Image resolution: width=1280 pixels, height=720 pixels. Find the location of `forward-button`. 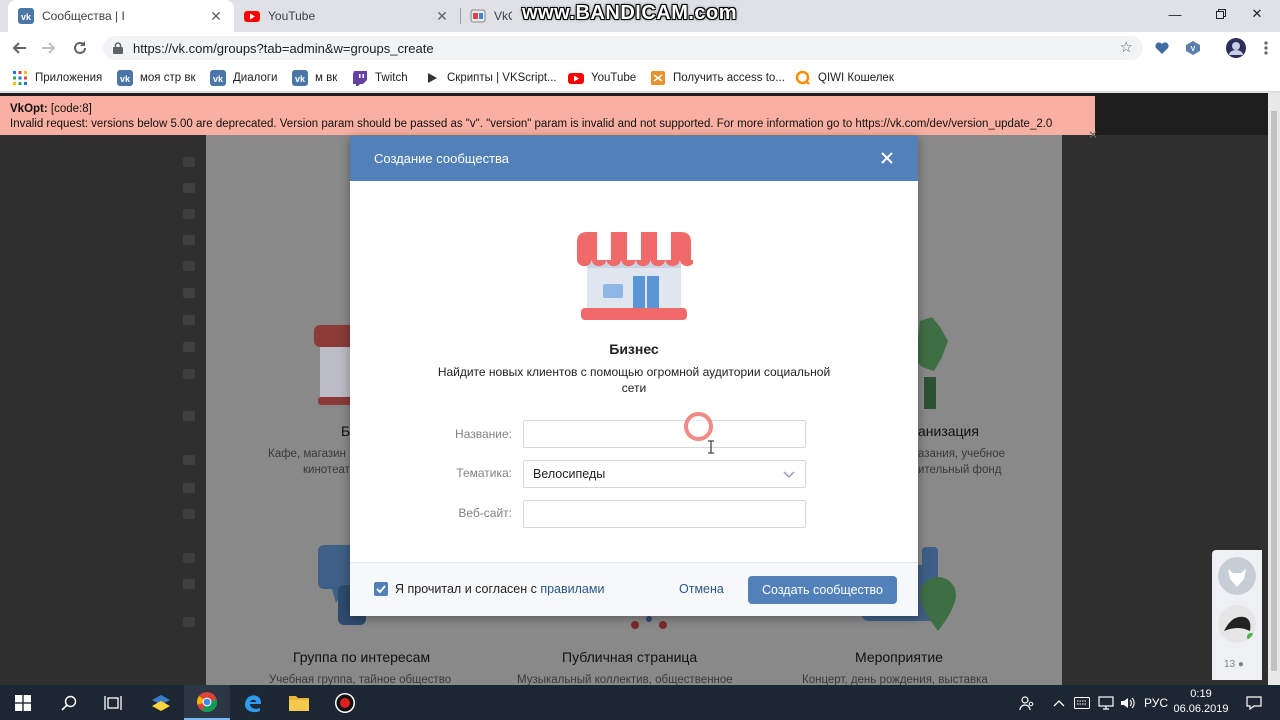

forward-button is located at coordinates (48, 48).